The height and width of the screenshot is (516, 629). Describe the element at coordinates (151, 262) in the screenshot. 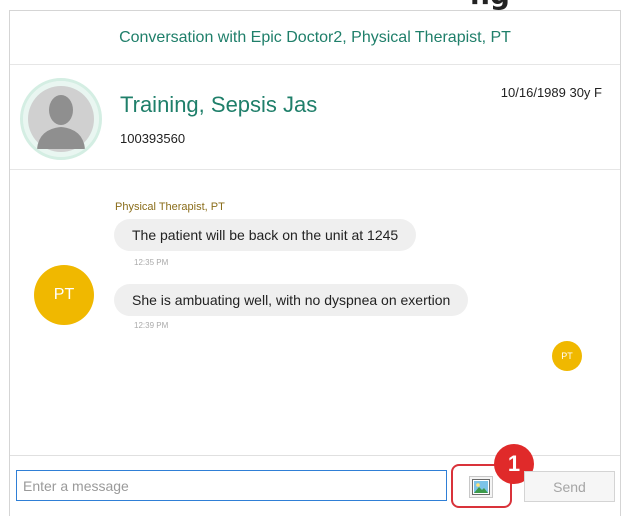

I see `message-timestamp: 12:35 PM` at that location.